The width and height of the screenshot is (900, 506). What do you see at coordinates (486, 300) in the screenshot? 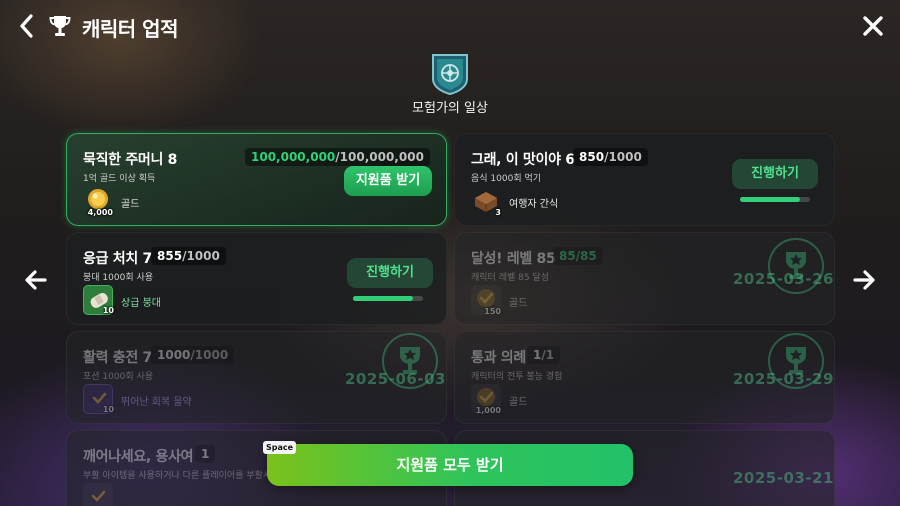
I see `gold-coin-icon: 150` at bounding box center [486, 300].